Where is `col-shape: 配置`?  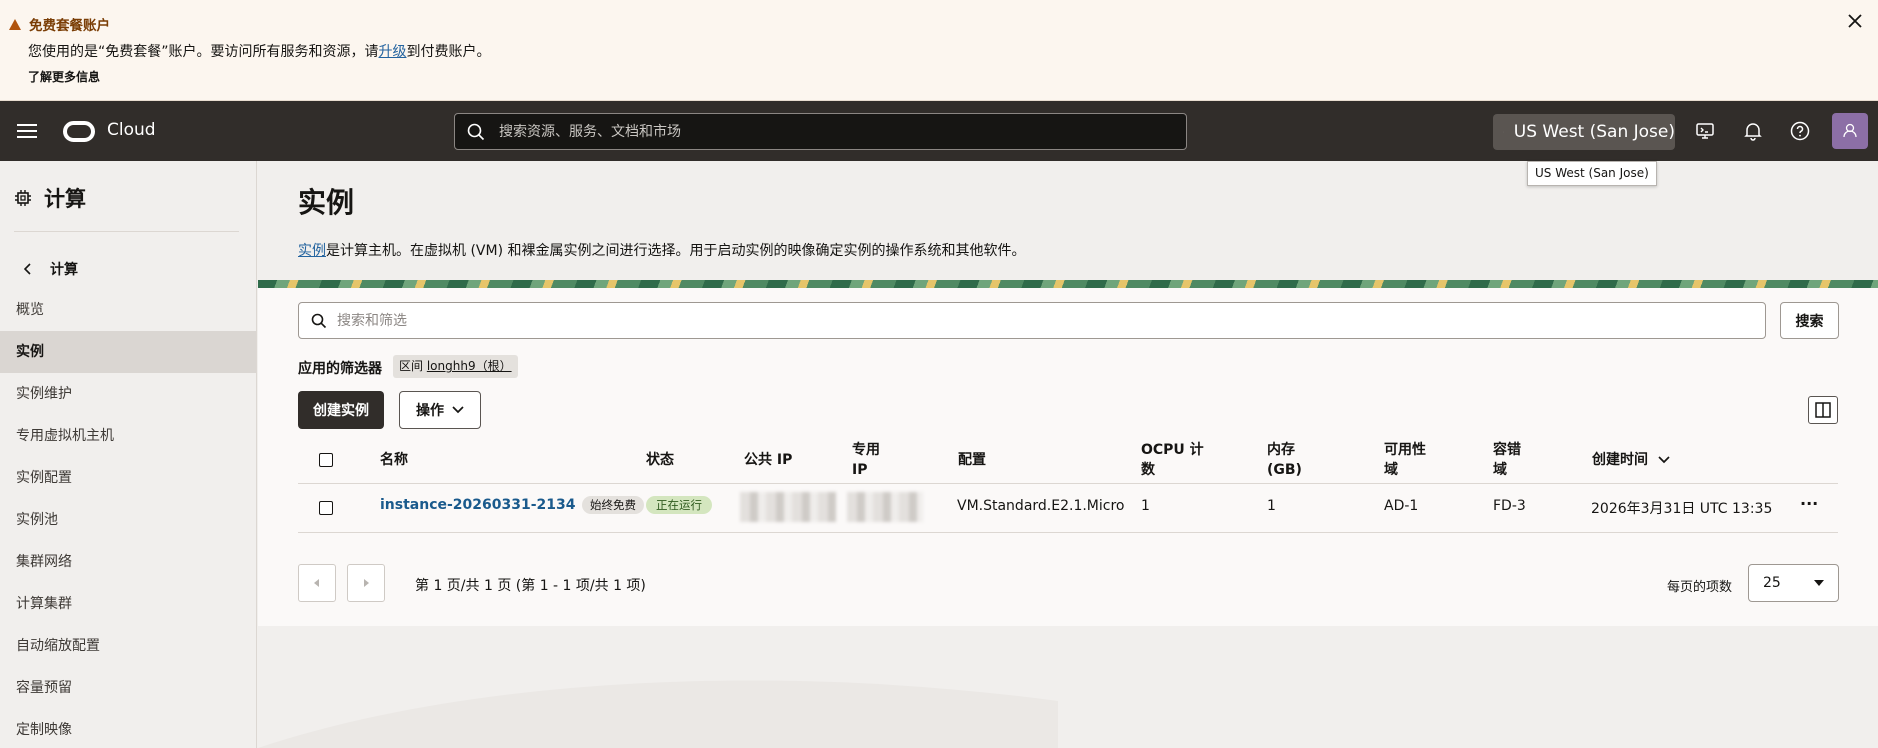 col-shape: 配置 is located at coordinates (972, 460).